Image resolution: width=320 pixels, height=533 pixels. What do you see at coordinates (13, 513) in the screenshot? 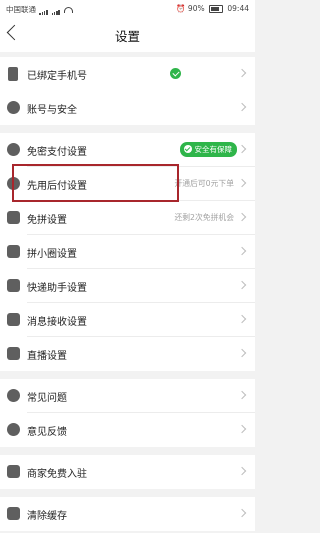
I see `trash-icon` at bounding box center [13, 513].